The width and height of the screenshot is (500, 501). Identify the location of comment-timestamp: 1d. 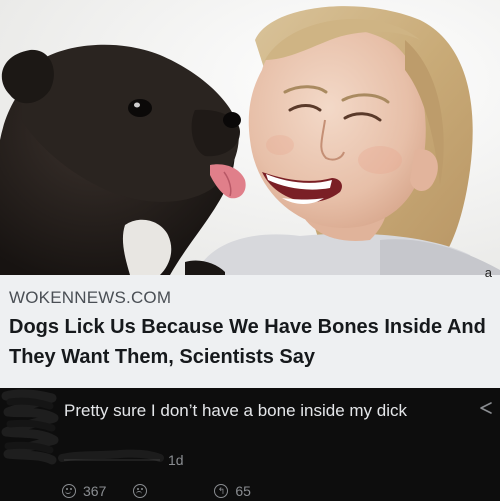
(176, 460).